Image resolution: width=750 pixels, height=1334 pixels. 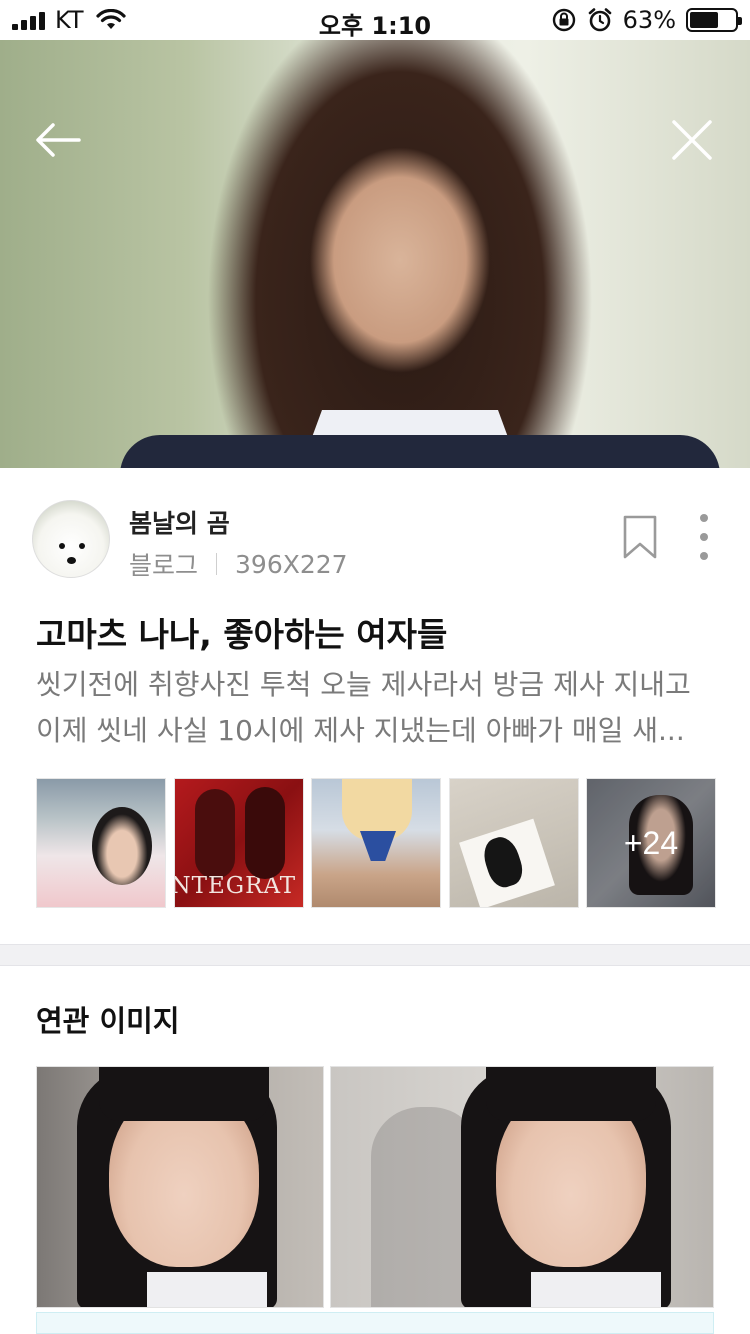 What do you see at coordinates (217, 564) in the screenshot?
I see `meta-divider` at bounding box center [217, 564].